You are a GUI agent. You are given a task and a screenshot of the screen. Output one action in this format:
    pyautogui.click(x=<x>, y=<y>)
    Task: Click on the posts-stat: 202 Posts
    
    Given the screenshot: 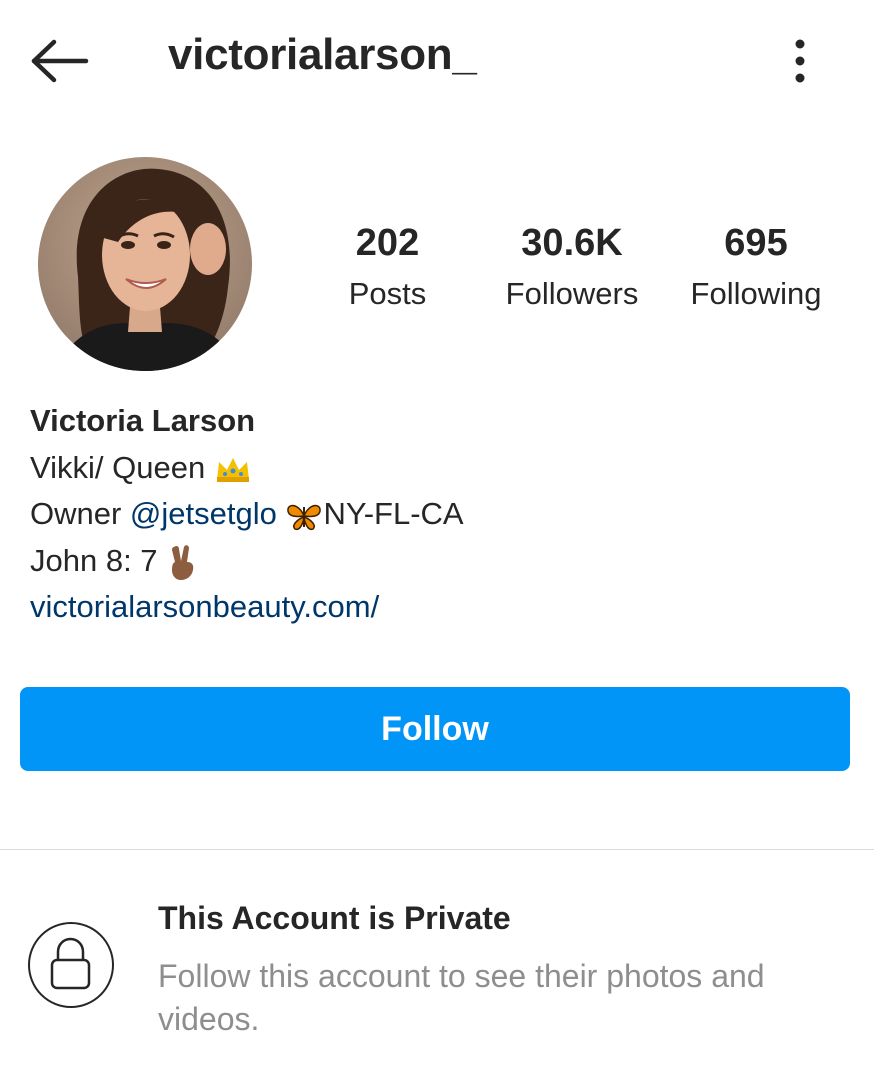 What is the action you would take?
    pyautogui.click(x=387, y=267)
    